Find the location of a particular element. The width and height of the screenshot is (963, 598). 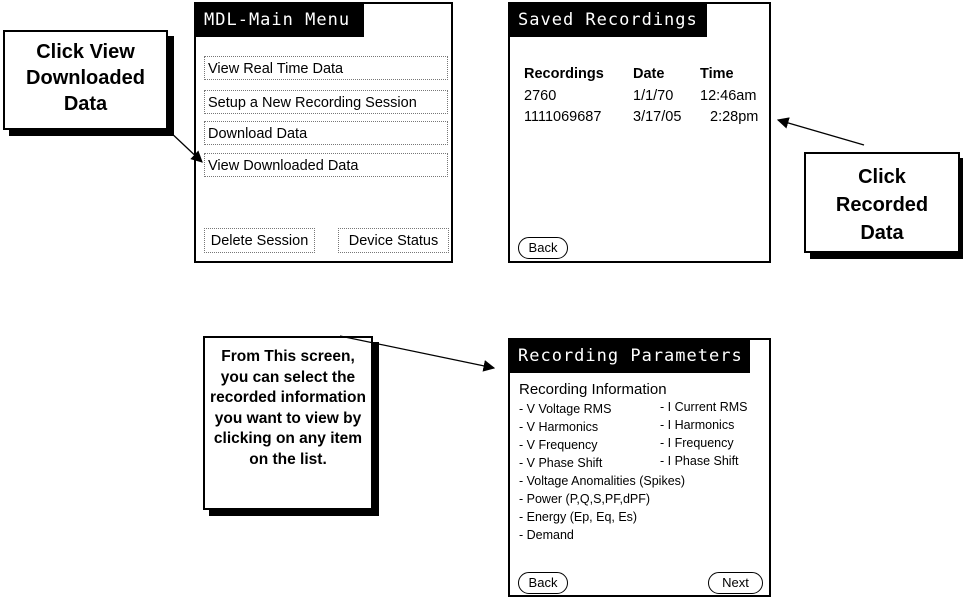

arrow-to-view-downloaded is located at coordinates (185, 146).